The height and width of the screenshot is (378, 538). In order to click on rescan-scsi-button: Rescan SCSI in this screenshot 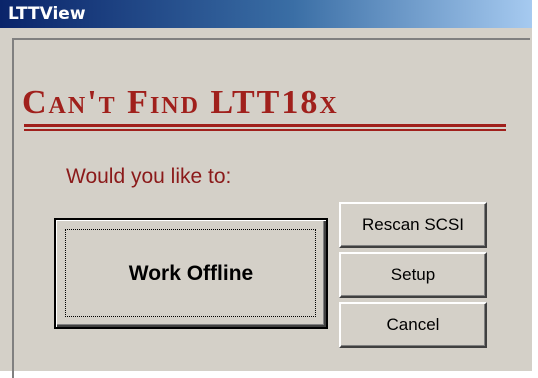, I will do `click(413, 225)`.